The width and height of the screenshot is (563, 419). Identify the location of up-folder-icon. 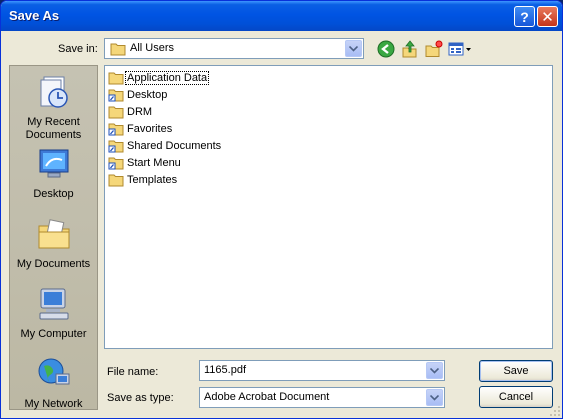
(409, 49).